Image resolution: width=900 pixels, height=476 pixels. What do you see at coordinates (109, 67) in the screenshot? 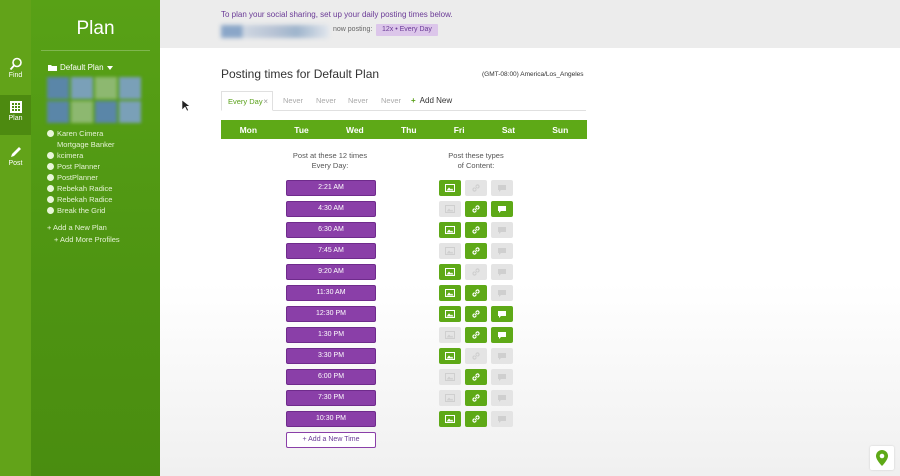
I see `chevron-down-icon` at bounding box center [109, 67].